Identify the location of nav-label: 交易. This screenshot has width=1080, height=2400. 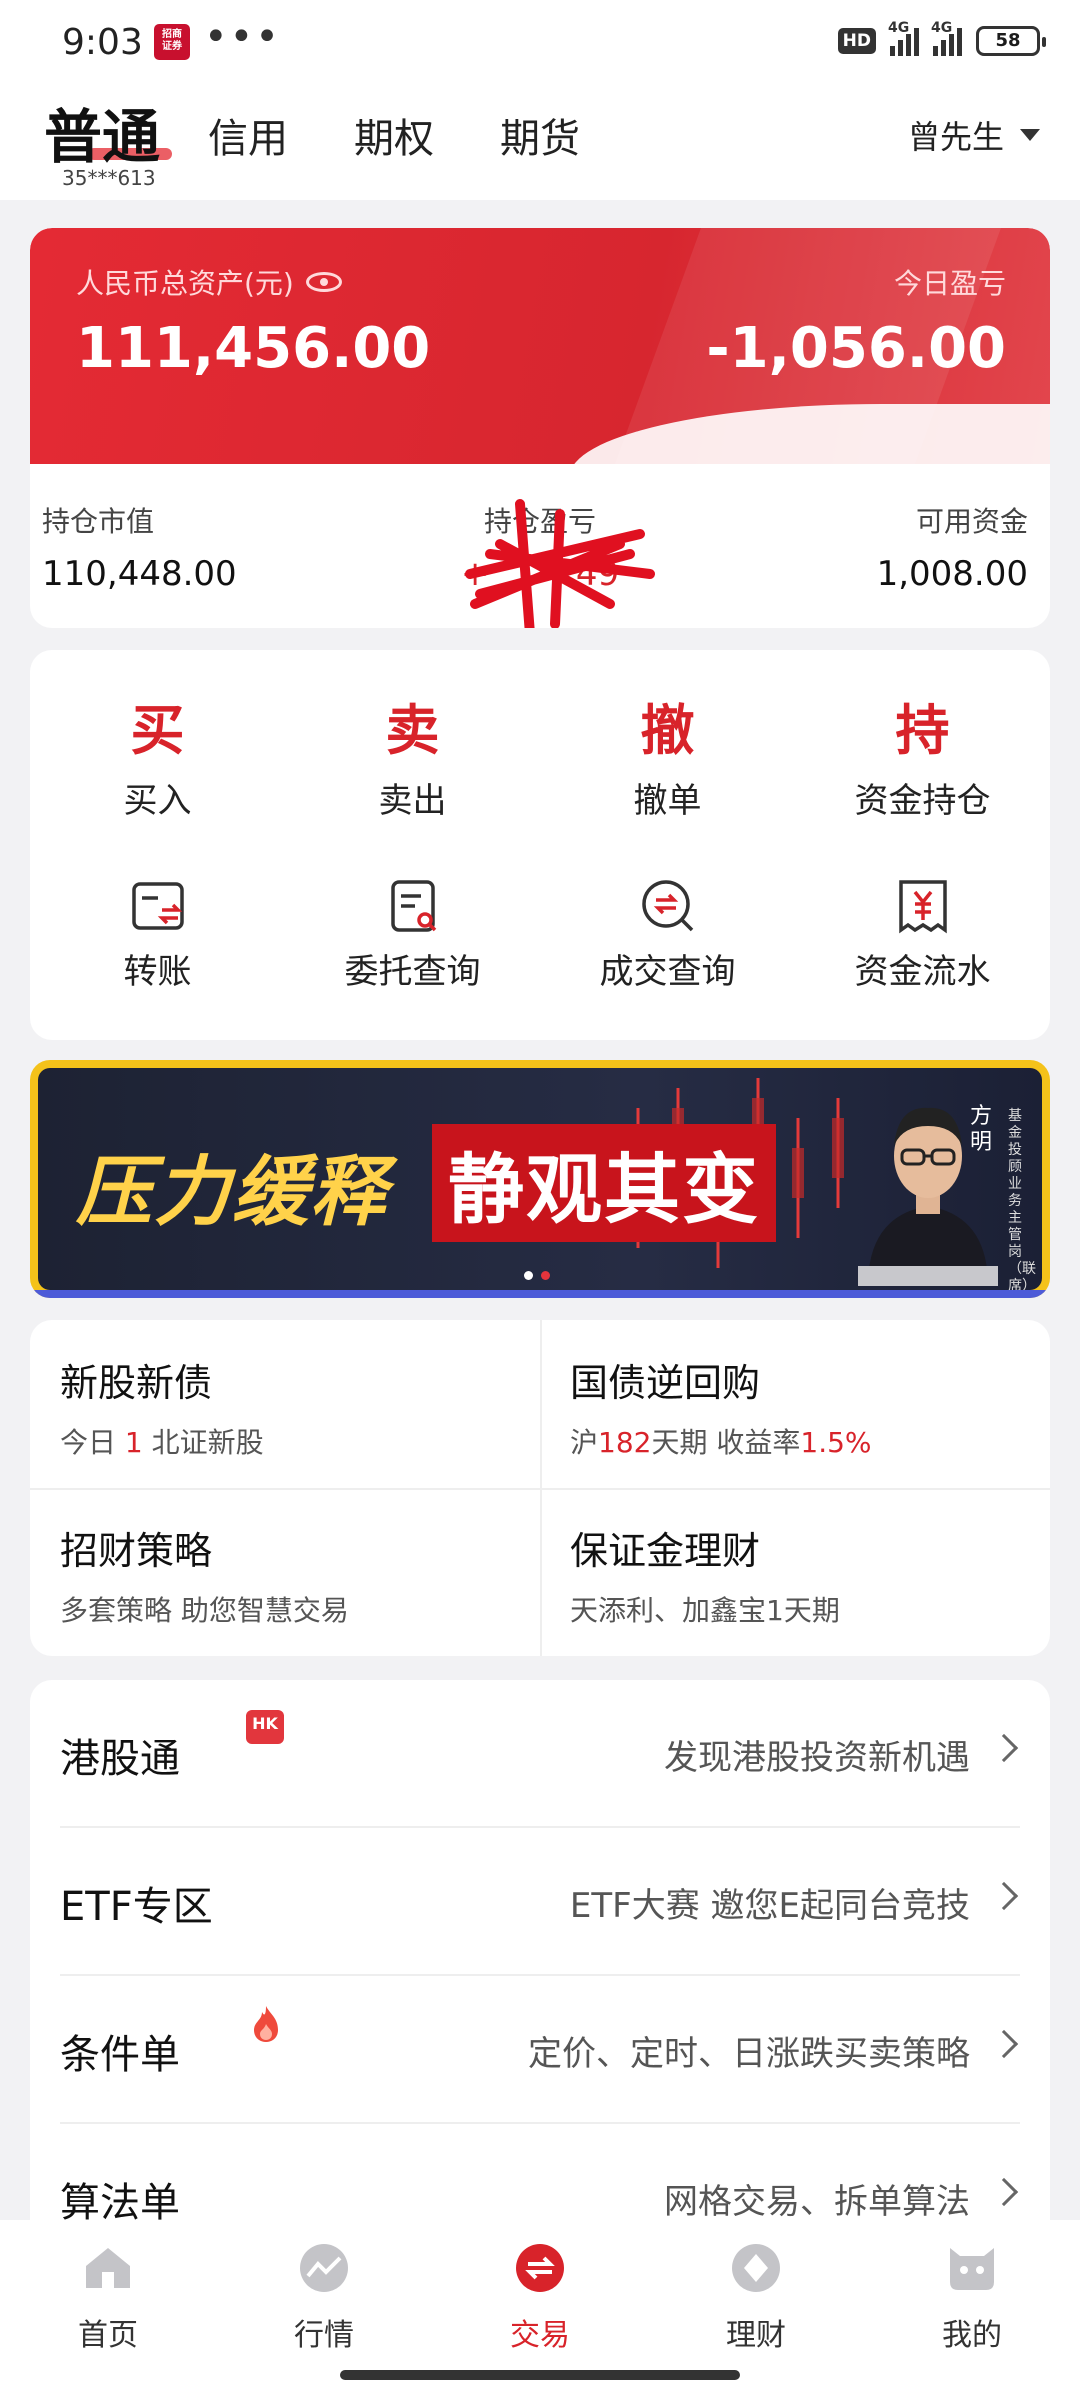
(540, 2335).